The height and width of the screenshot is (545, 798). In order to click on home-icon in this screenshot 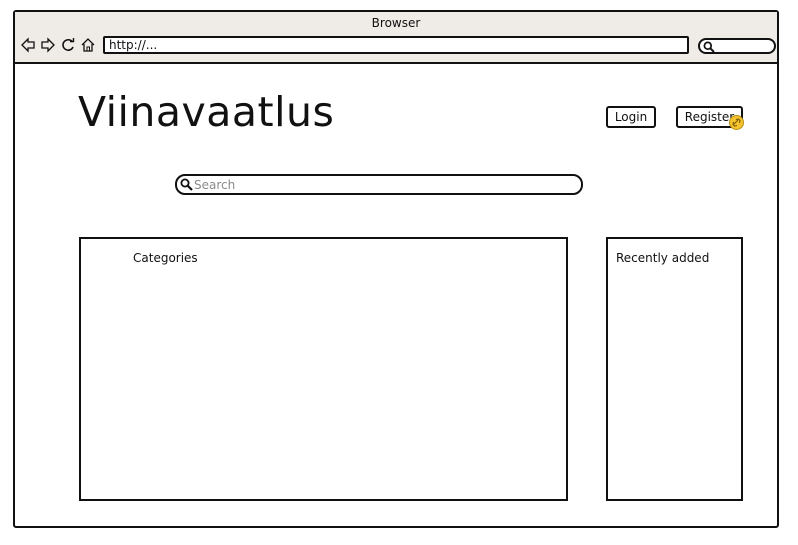, I will do `click(88, 45)`.